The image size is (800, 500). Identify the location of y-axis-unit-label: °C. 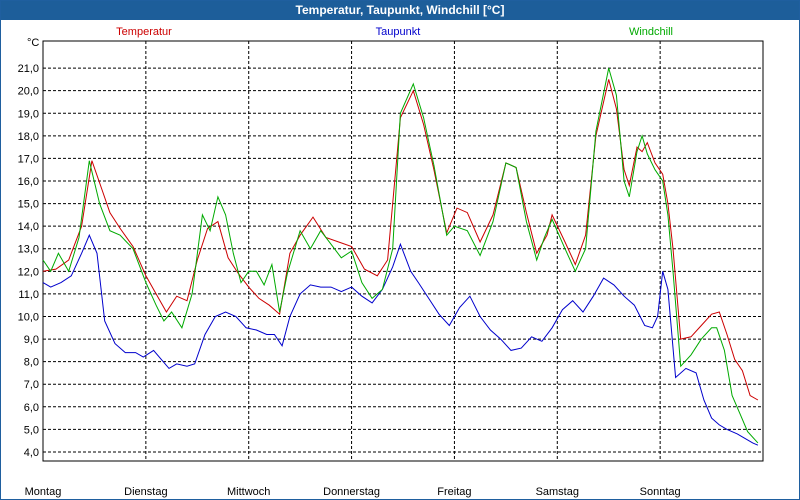
(33, 43).